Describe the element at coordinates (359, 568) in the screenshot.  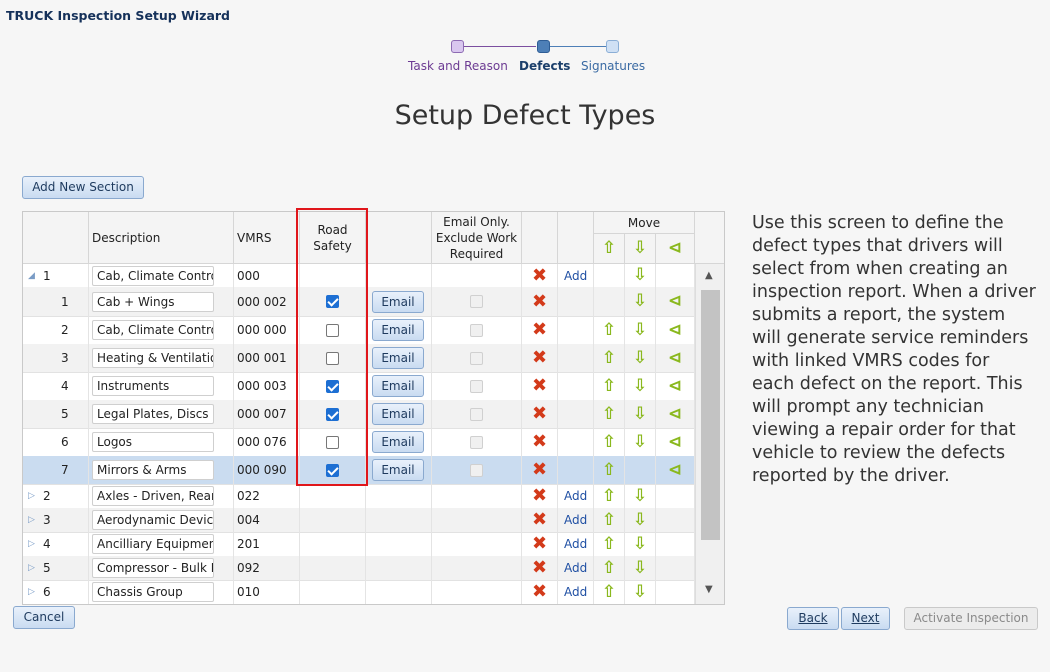
I see `section-row: ▷ 5 Compressor - Bulk P 092 ✖ Add ⇧ ⇩` at that location.